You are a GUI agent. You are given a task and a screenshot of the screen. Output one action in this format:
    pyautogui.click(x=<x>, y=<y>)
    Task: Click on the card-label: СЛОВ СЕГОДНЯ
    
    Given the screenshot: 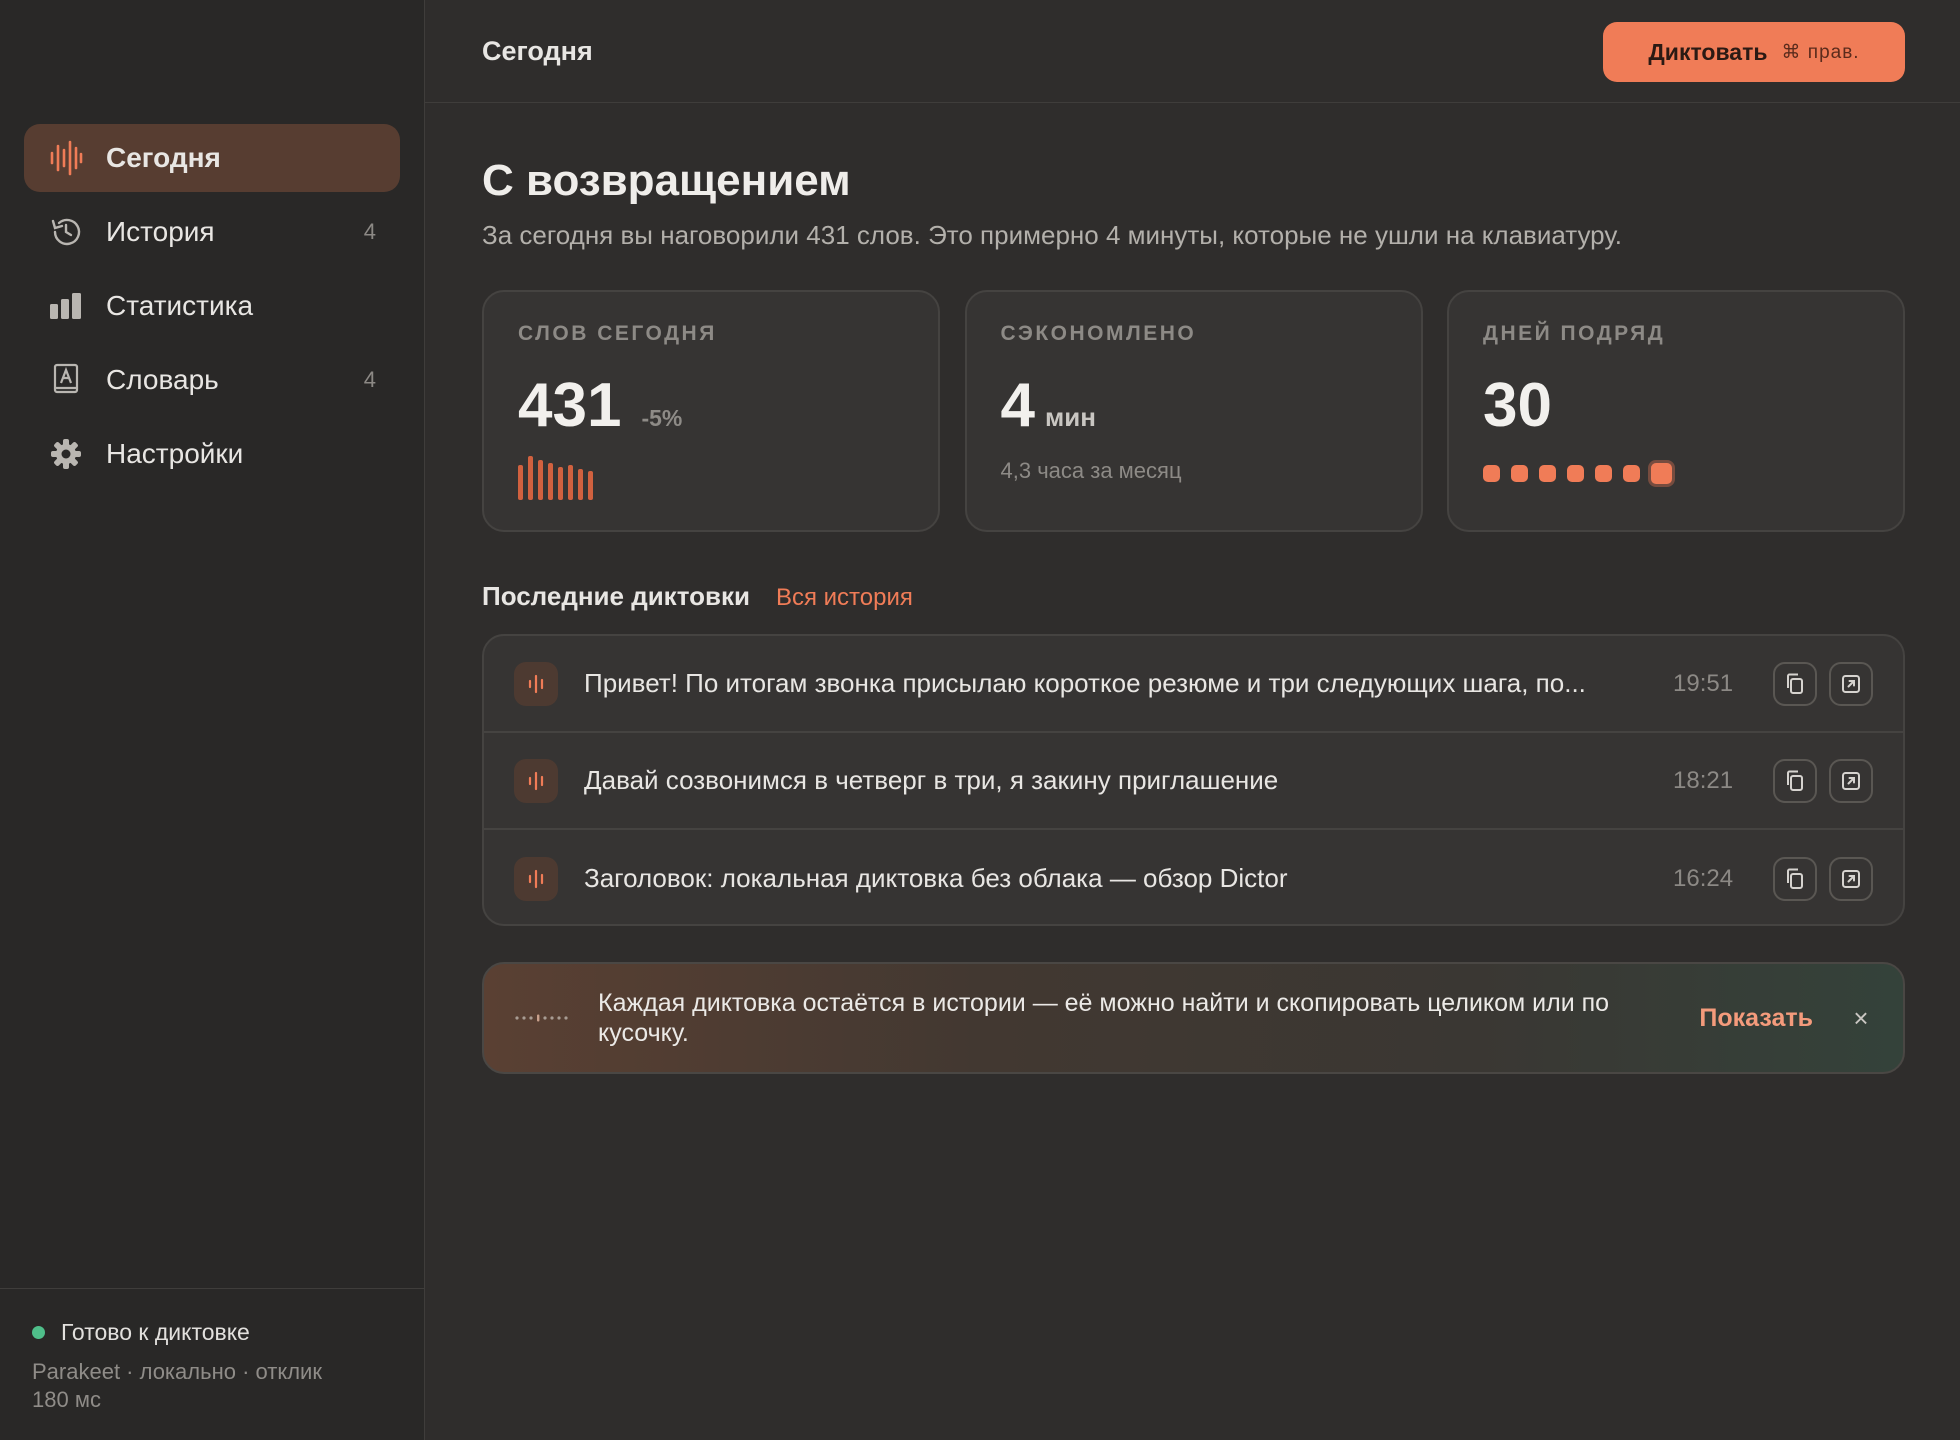 What is the action you would take?
    pyautogui.click(x=617, y=333)
    